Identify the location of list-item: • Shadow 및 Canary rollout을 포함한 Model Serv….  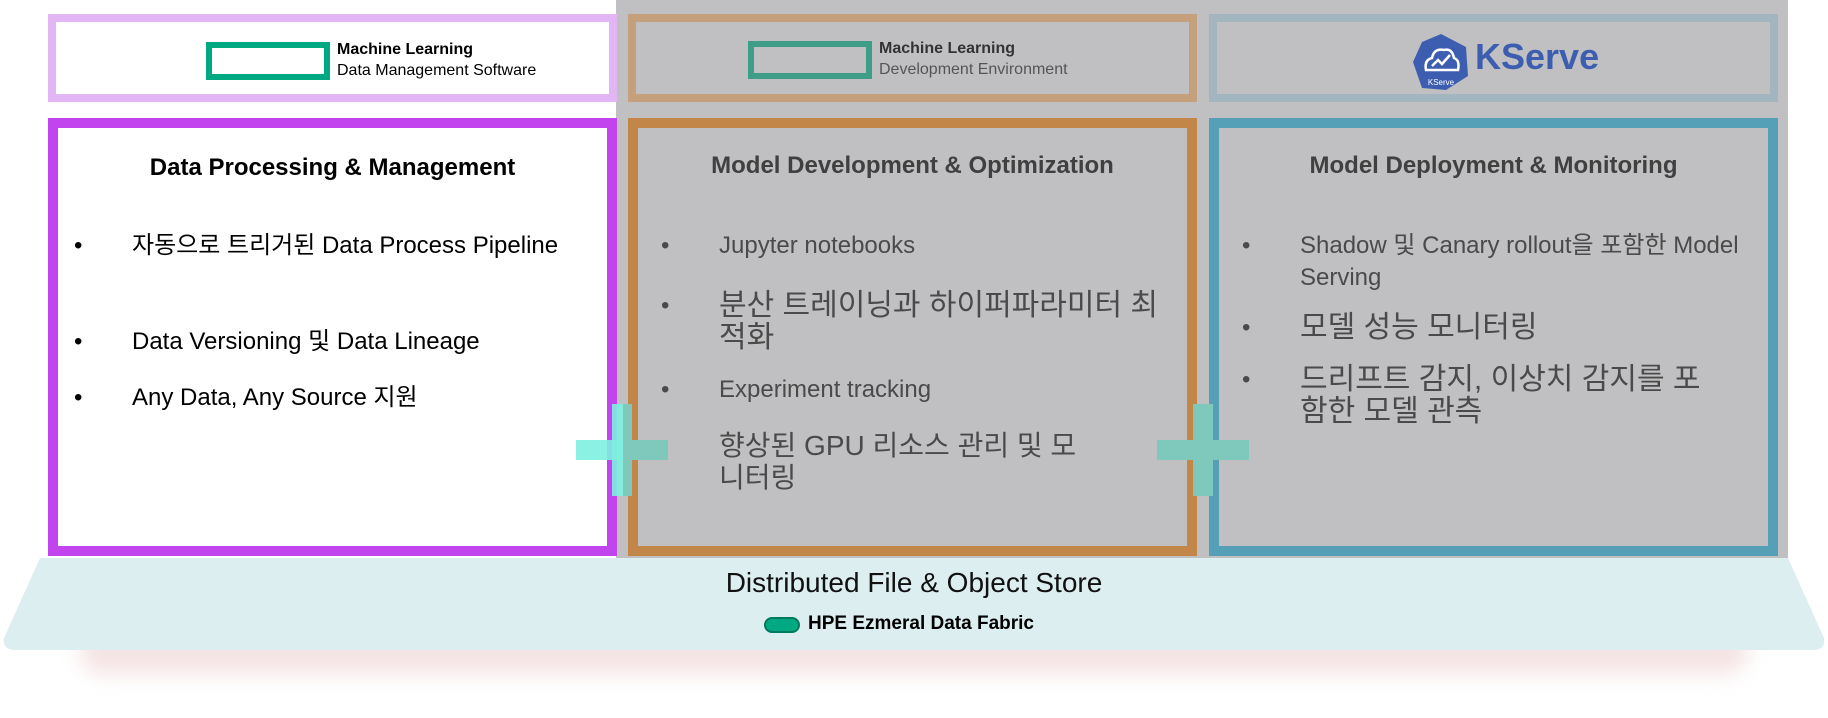
(1496, 262).